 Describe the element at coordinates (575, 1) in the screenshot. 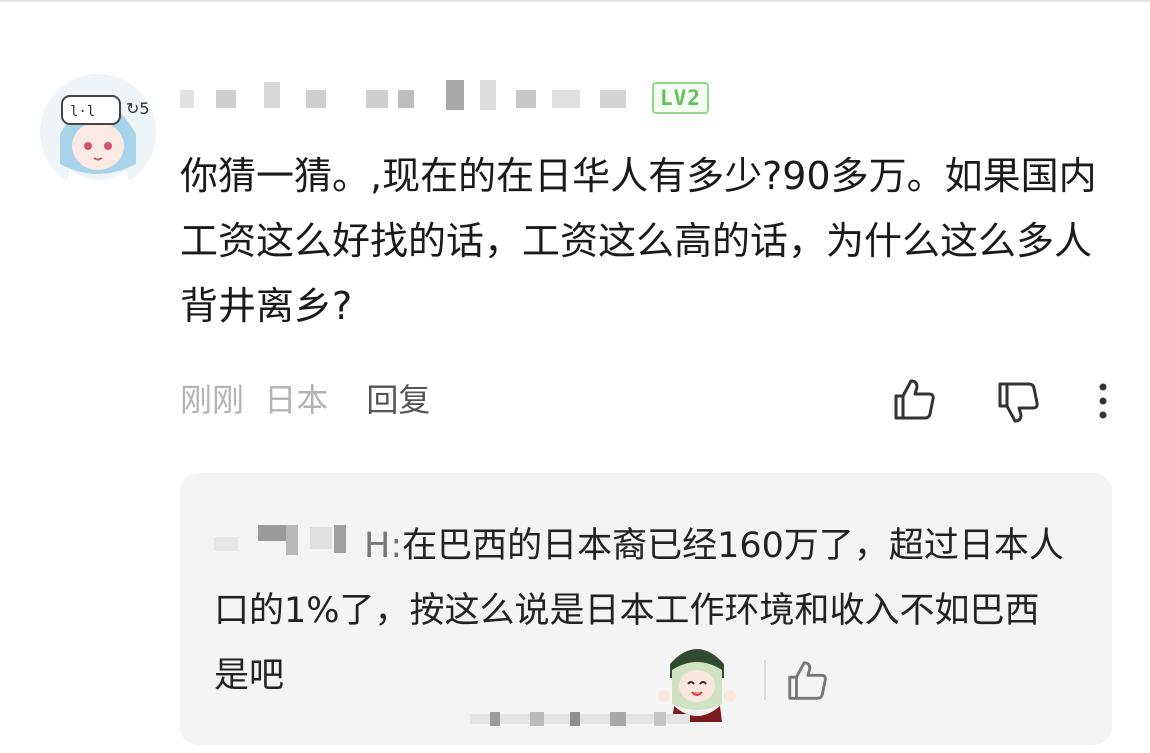

I see `top-divider` at that location.